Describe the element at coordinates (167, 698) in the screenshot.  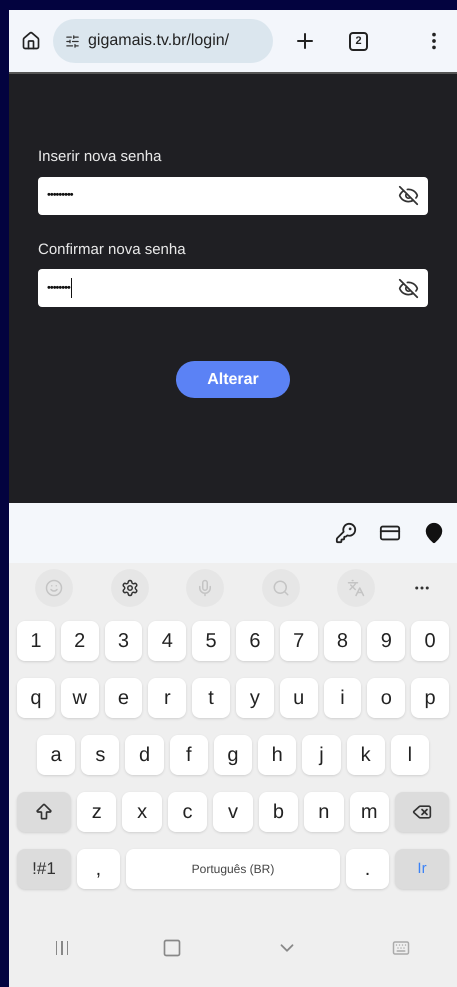
I see `keyboard-key: r` at that location.